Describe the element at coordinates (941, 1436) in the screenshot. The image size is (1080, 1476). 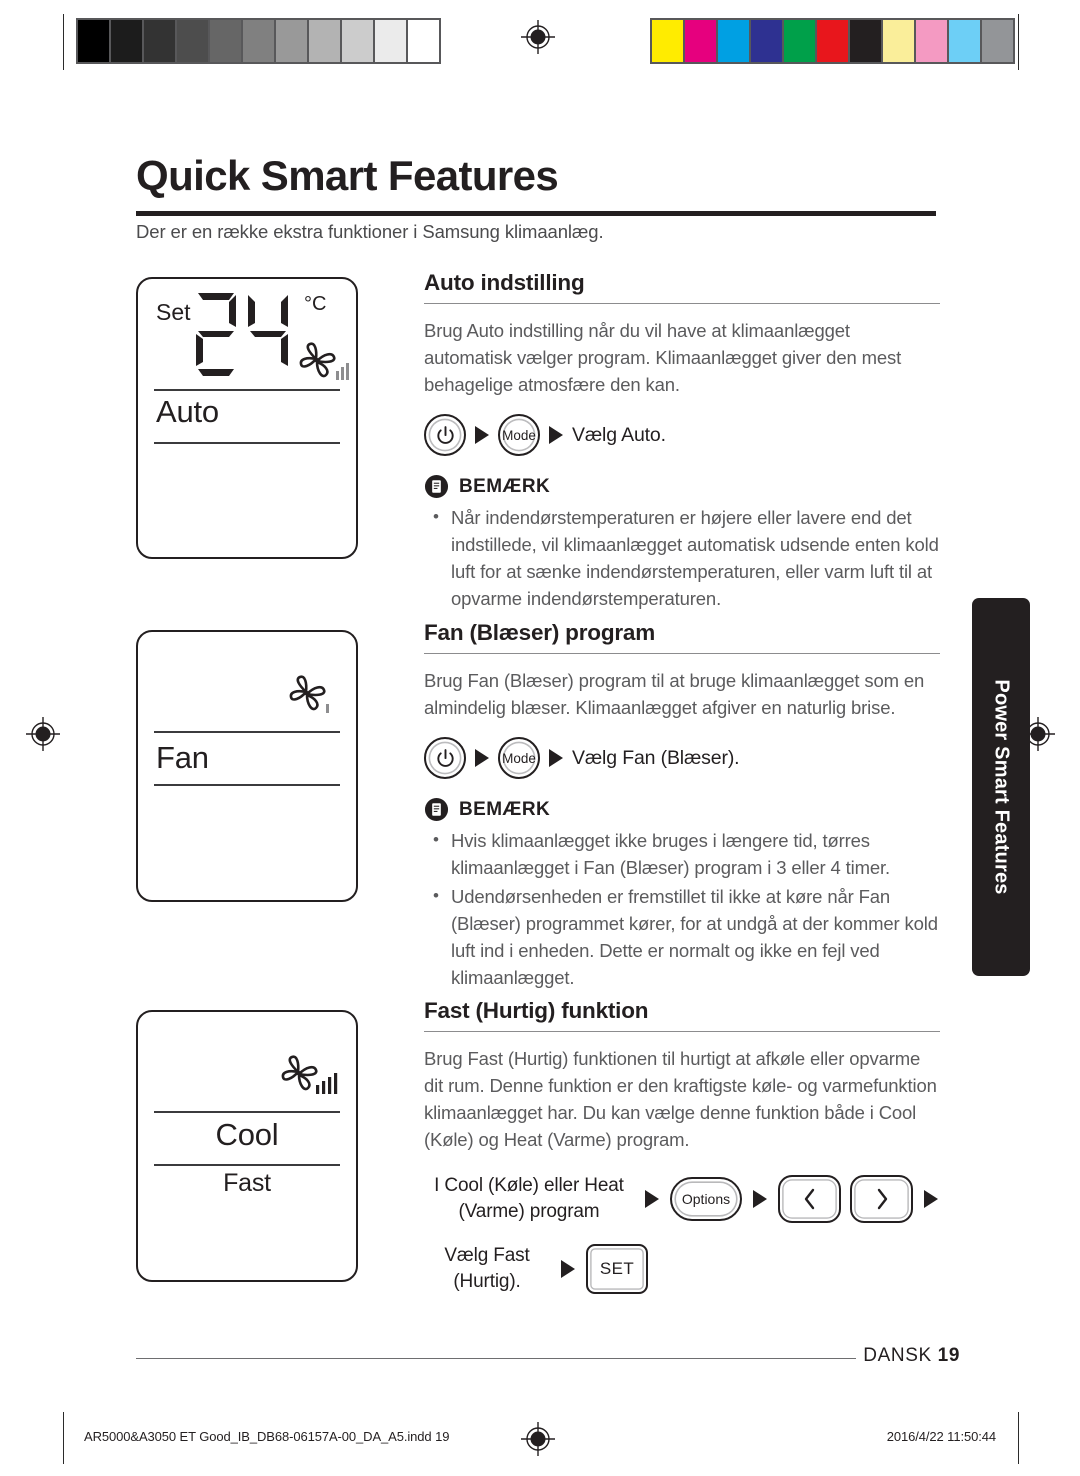
I see `print-timestamp: 2016/4/22 11:50:44` at that location.